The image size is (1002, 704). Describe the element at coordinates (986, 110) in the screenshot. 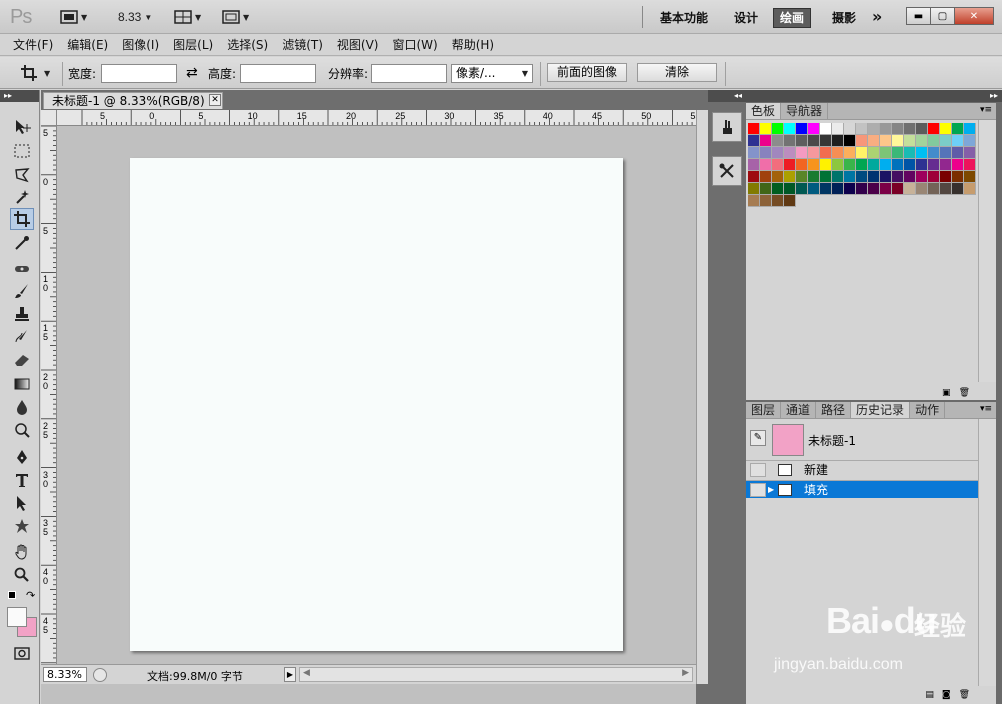

I see `panel-menu-icon: ▾≡` at that location.